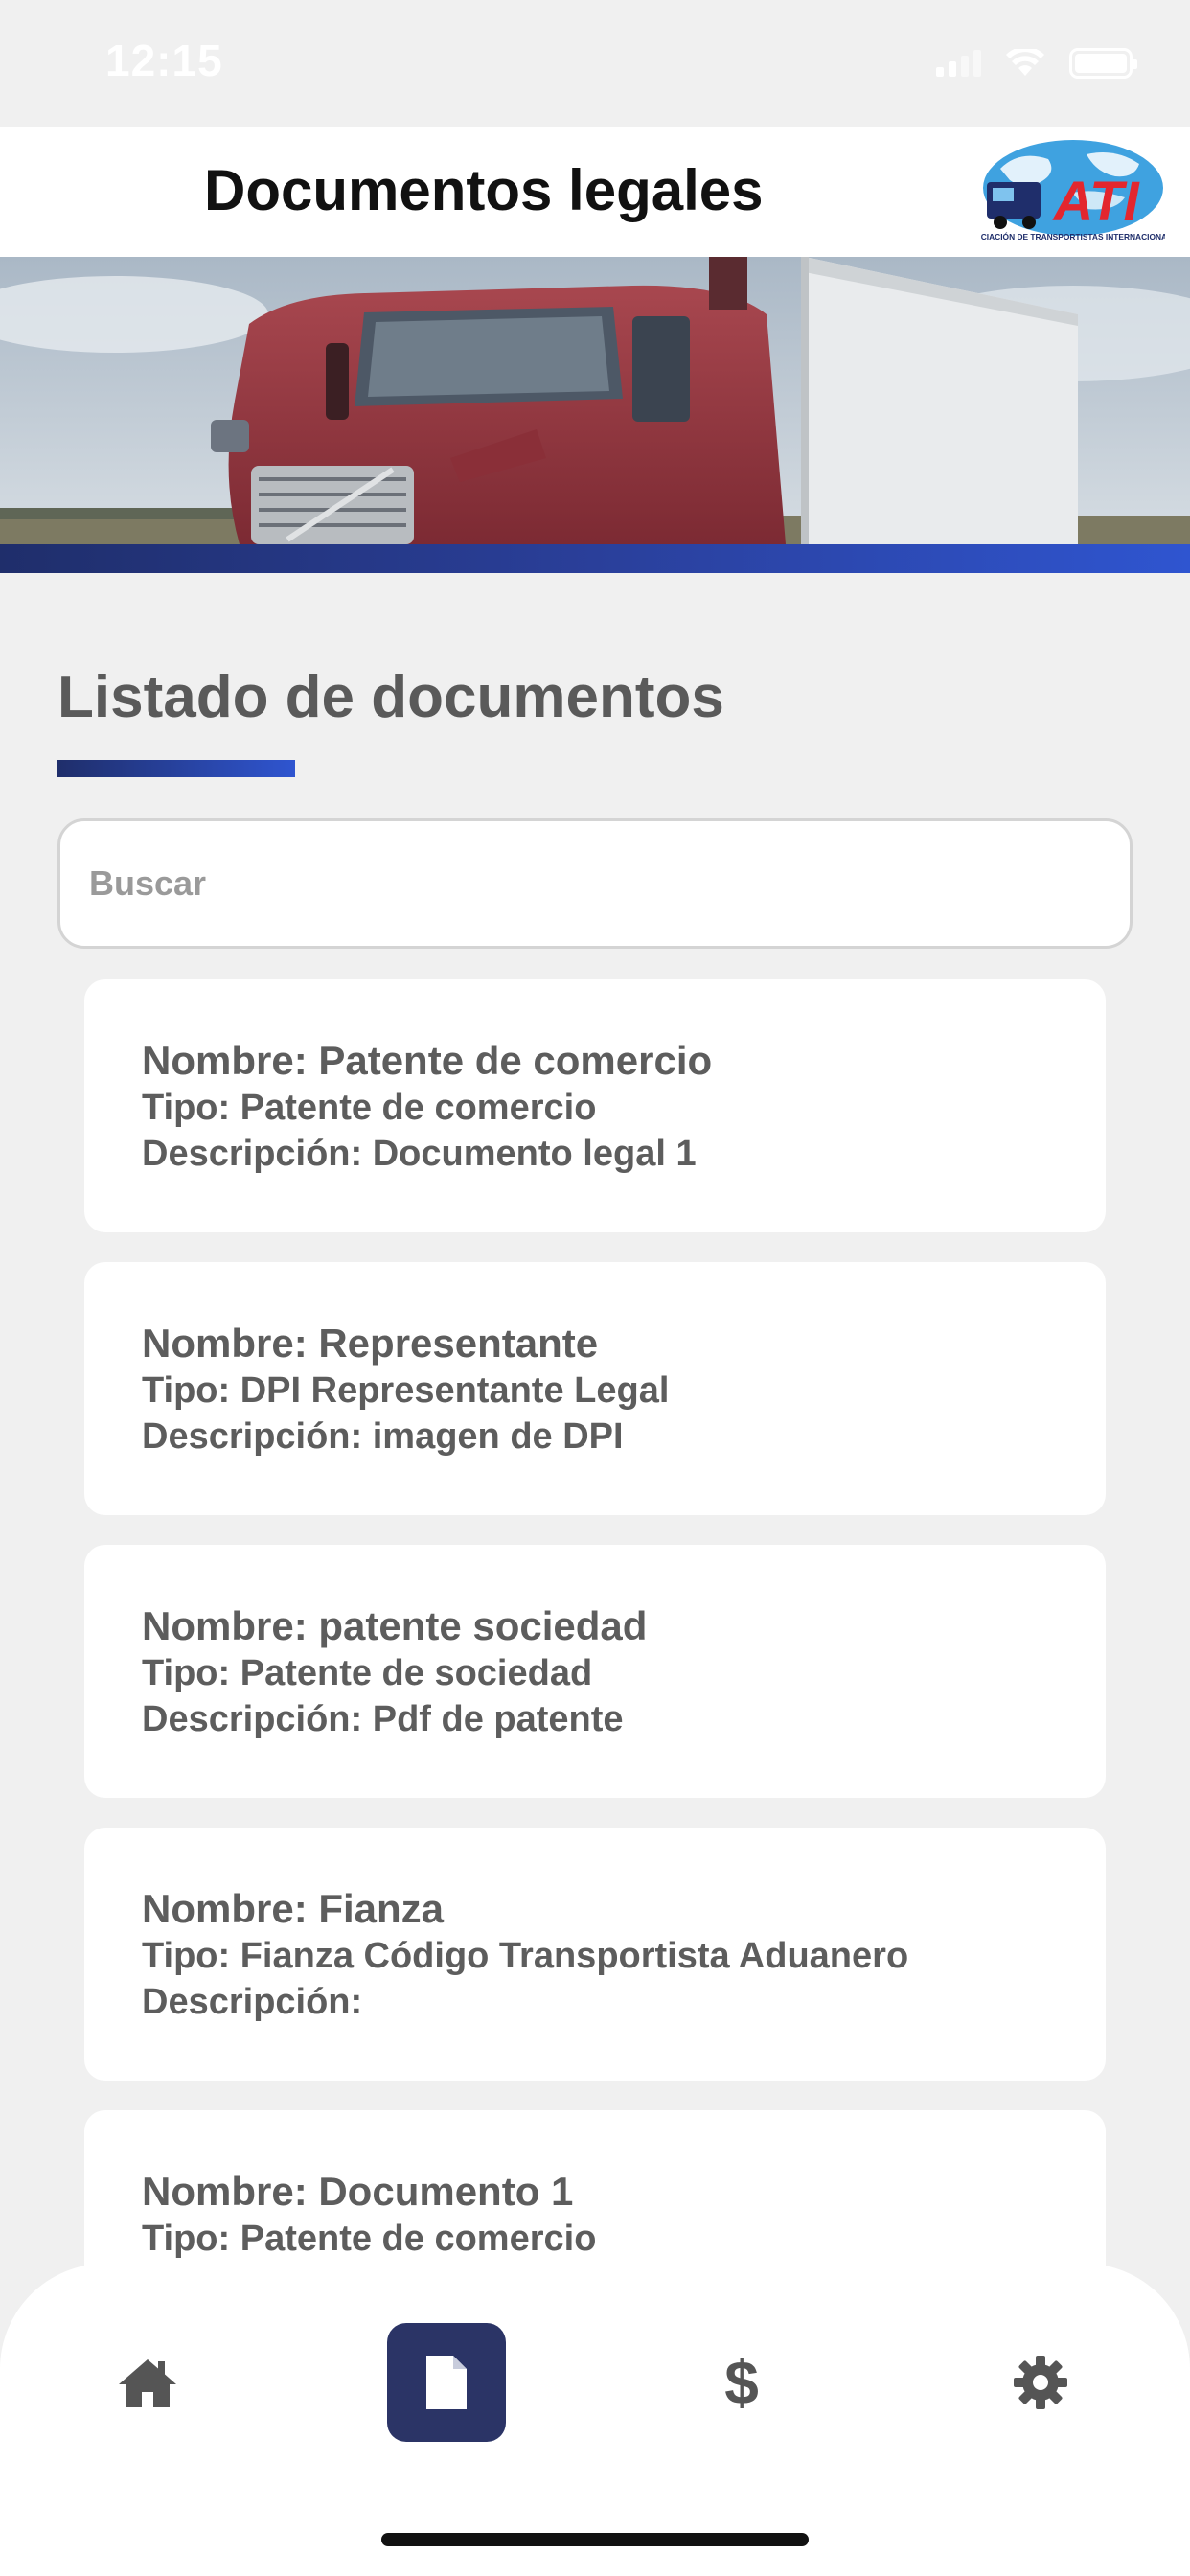 The height and width of the screenshot is (2576, 1190). I want to click on document-name: Nombre: patente sociedad, so click(395, 1625).